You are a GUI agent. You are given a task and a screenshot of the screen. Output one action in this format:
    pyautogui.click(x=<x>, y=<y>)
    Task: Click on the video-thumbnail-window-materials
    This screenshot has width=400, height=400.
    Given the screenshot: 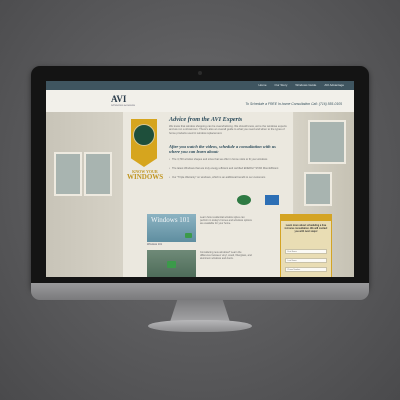 What is the action you would take?
    pyautogui.click(x=171, y=263)
    